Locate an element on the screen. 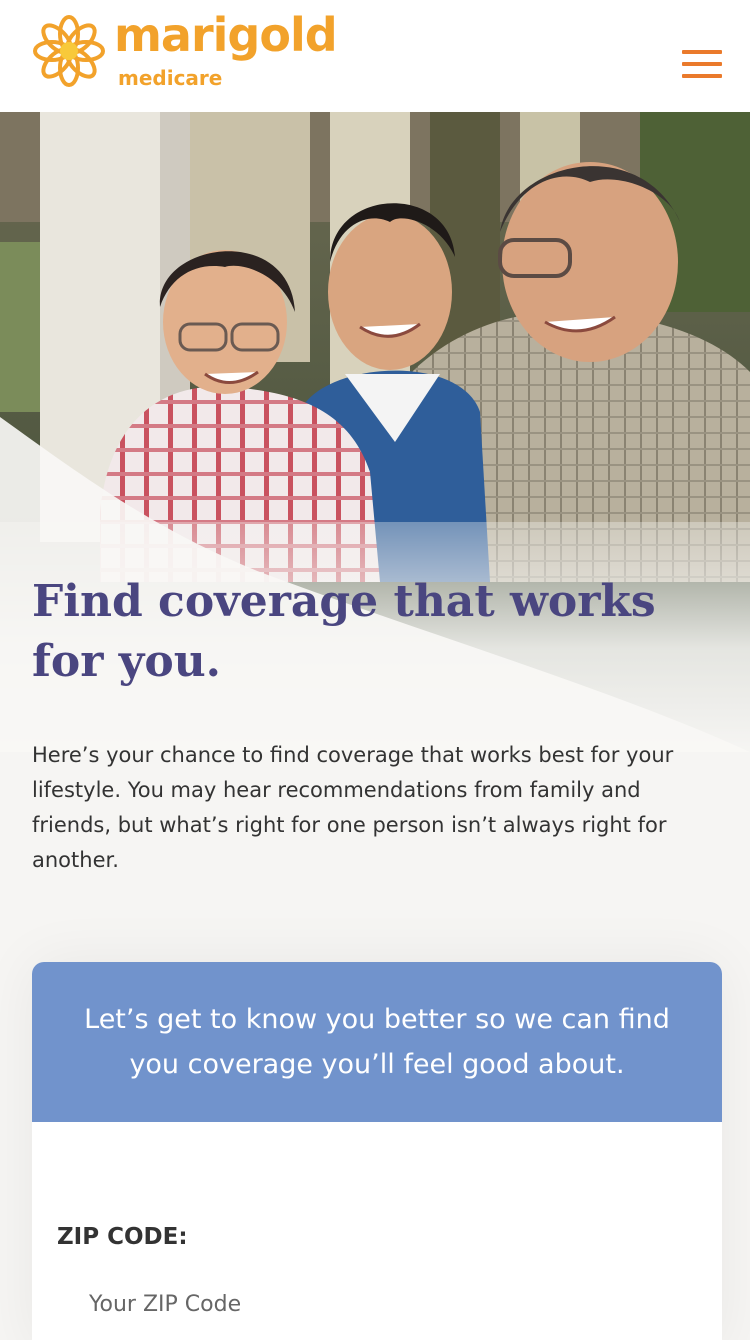  marigold-medicare-logo: marigold medicare is located at coordinates (185, 51).